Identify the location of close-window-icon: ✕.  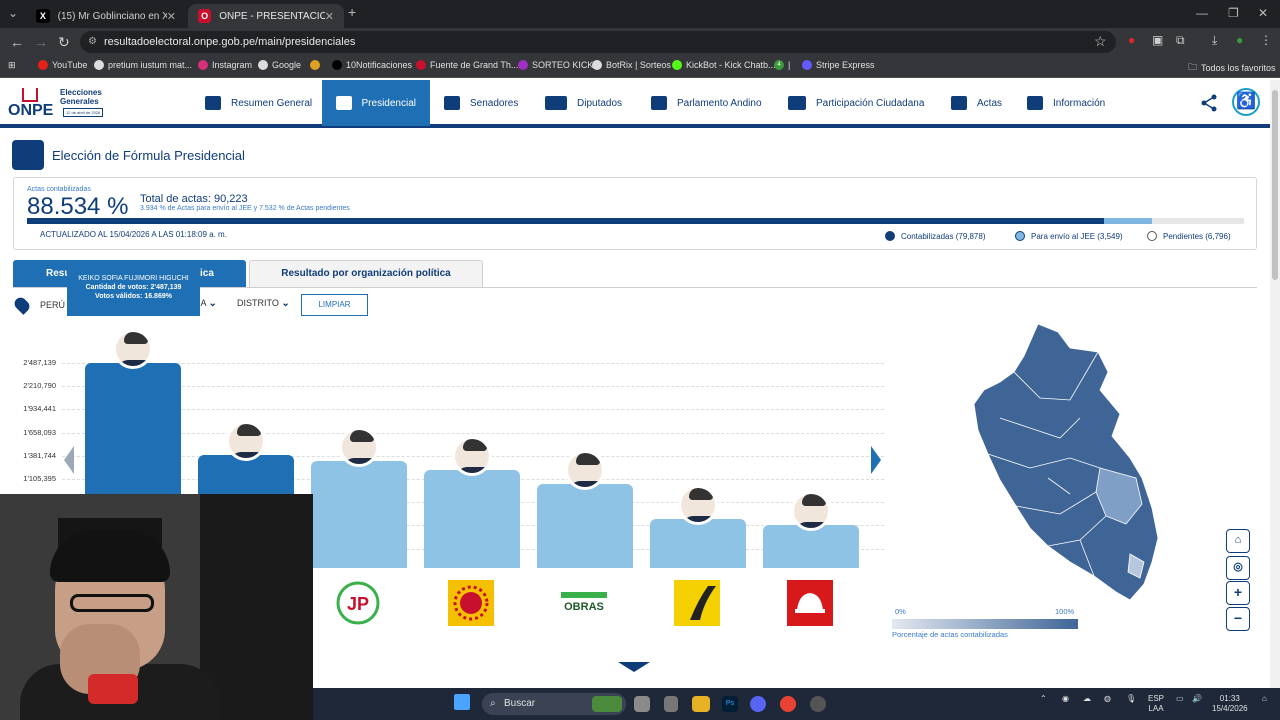
(1263, 13).